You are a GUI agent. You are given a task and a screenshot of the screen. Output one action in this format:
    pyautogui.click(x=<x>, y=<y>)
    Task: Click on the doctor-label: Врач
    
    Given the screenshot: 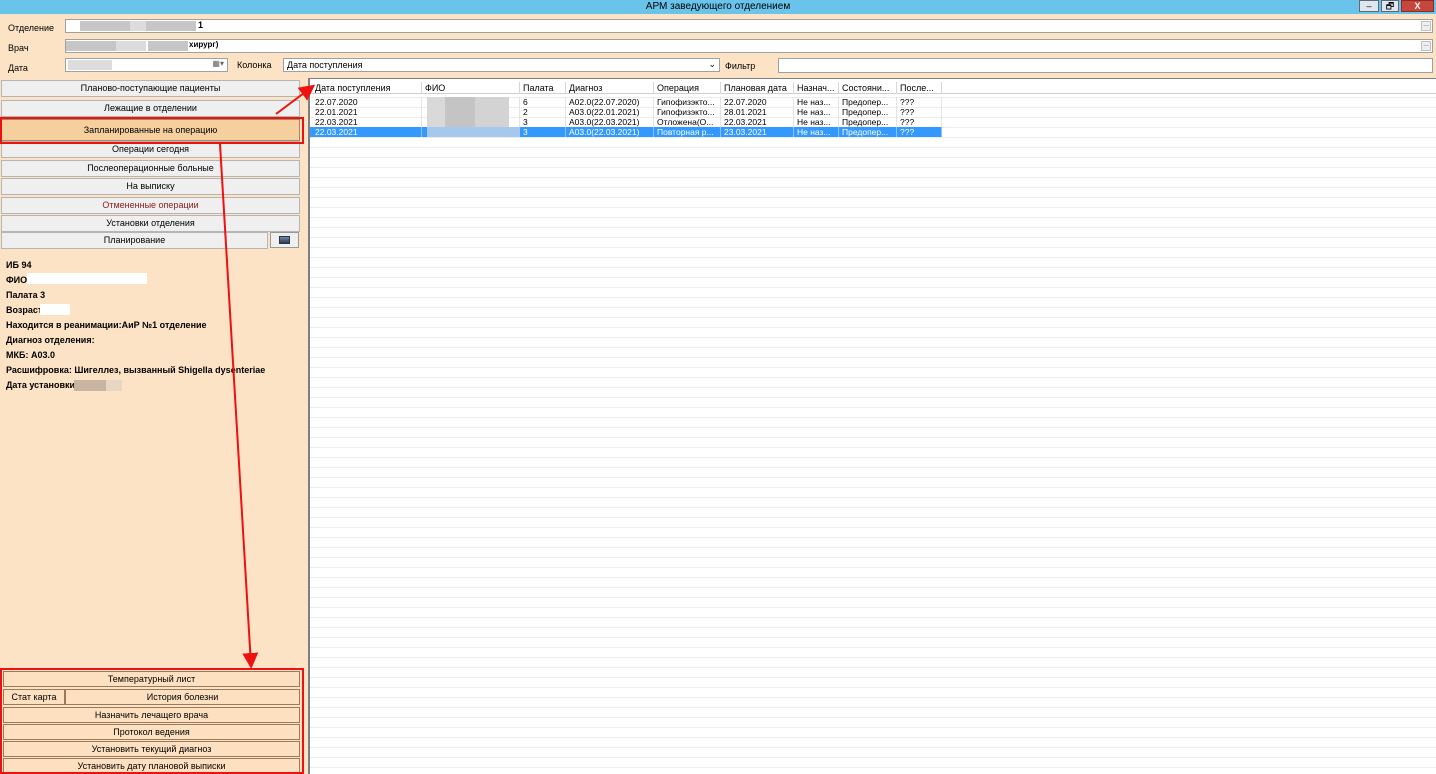 What is the action you would take?
    pyautogui.click(x=18, y=48)
    